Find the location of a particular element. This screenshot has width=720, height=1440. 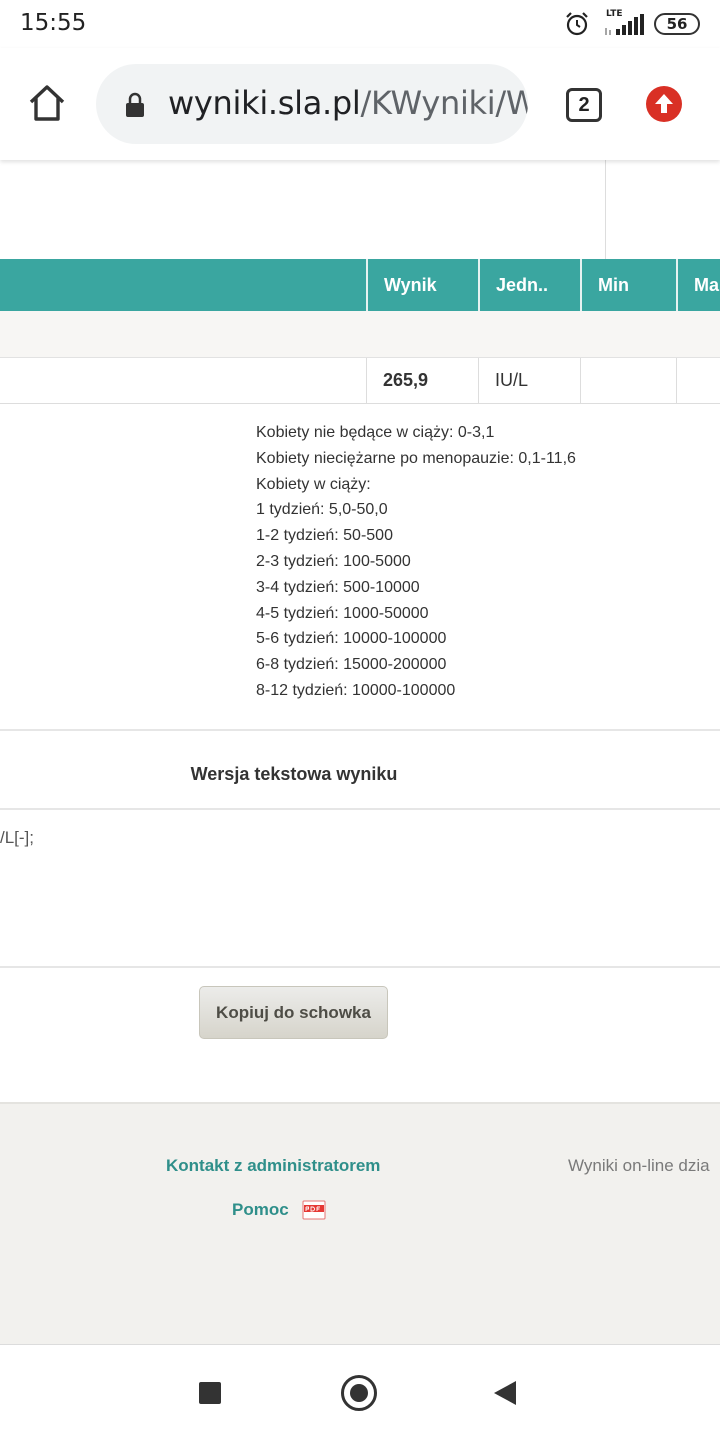

url-bar: wyniki.sla.pl/KWyniki/Wy is located at coordinates (312, 104).